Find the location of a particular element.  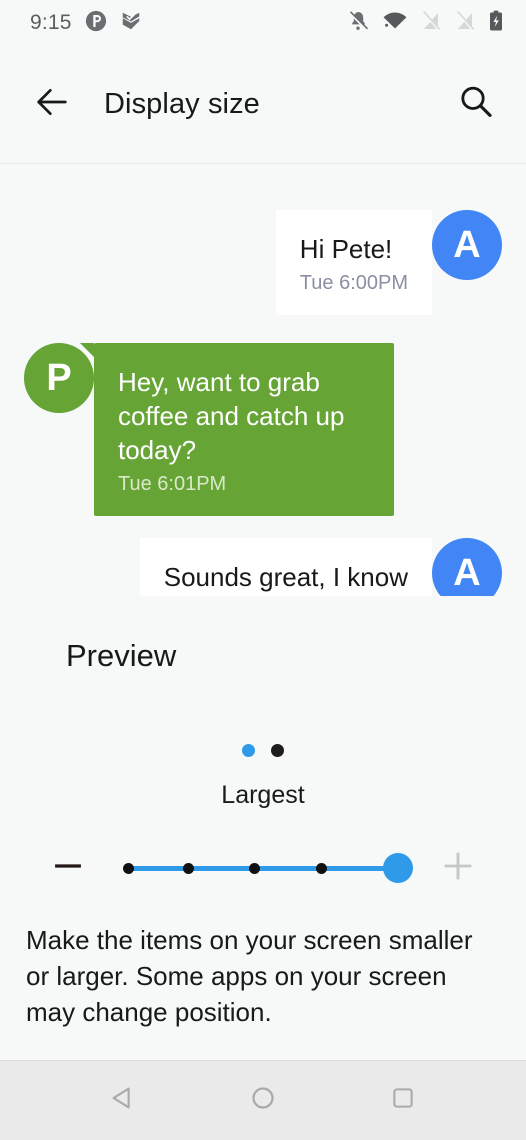

page-title: Display size is located at coordinates (182, 104).